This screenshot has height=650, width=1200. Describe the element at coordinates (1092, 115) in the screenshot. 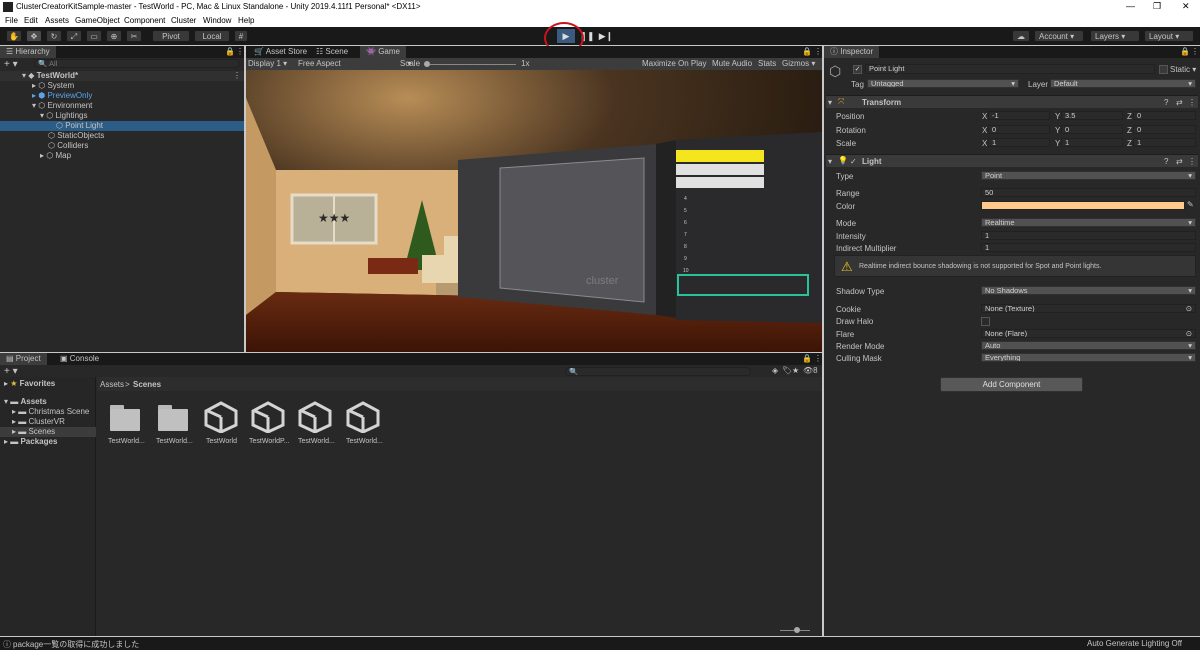

I see `position-y-field: 3.5` at that location.